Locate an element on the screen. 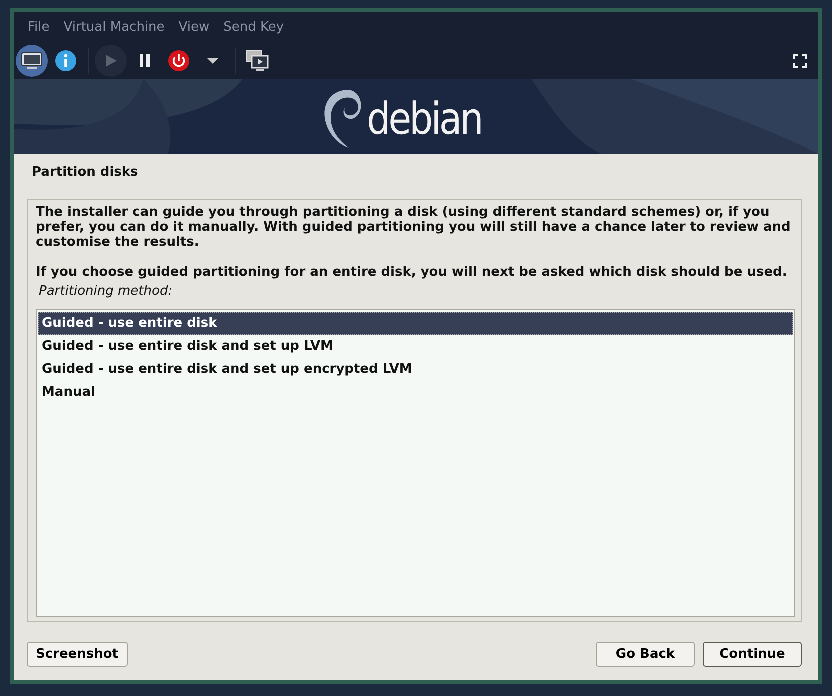  logo-text: debian is located at coordinates (424, 119).